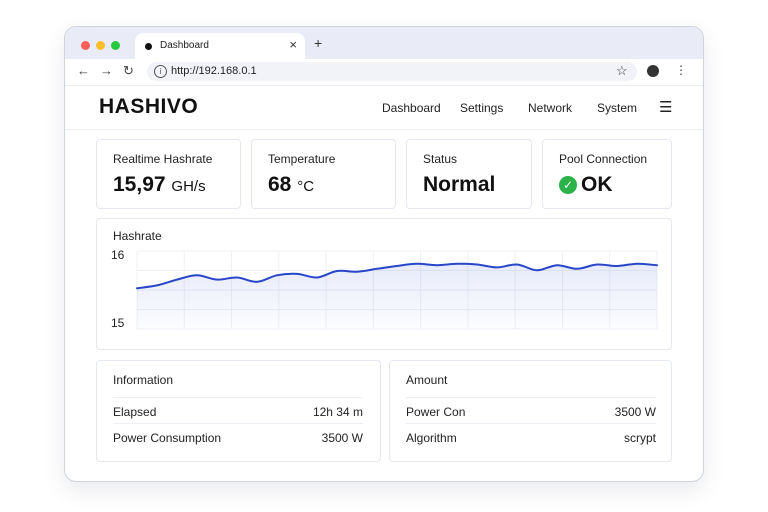  Describe the element at coordinates (665, 107) in the screenshot. I see `hamburger-menu-icon: ☰` at that location.